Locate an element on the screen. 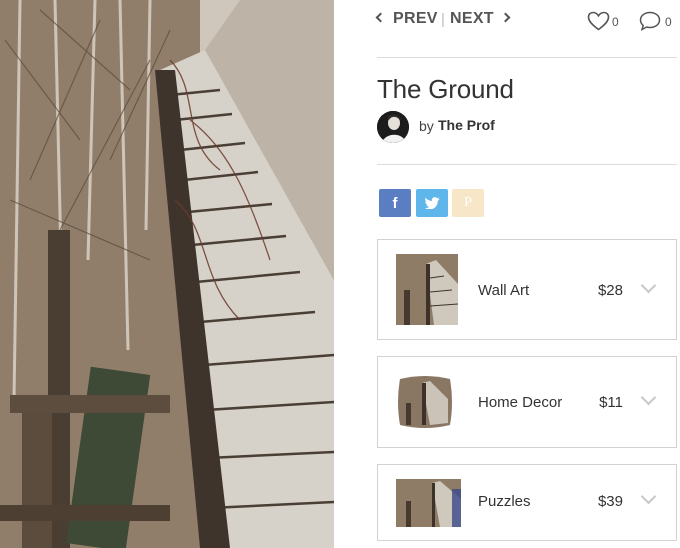  chevron-left-icon is located at coordinates (380, 17).